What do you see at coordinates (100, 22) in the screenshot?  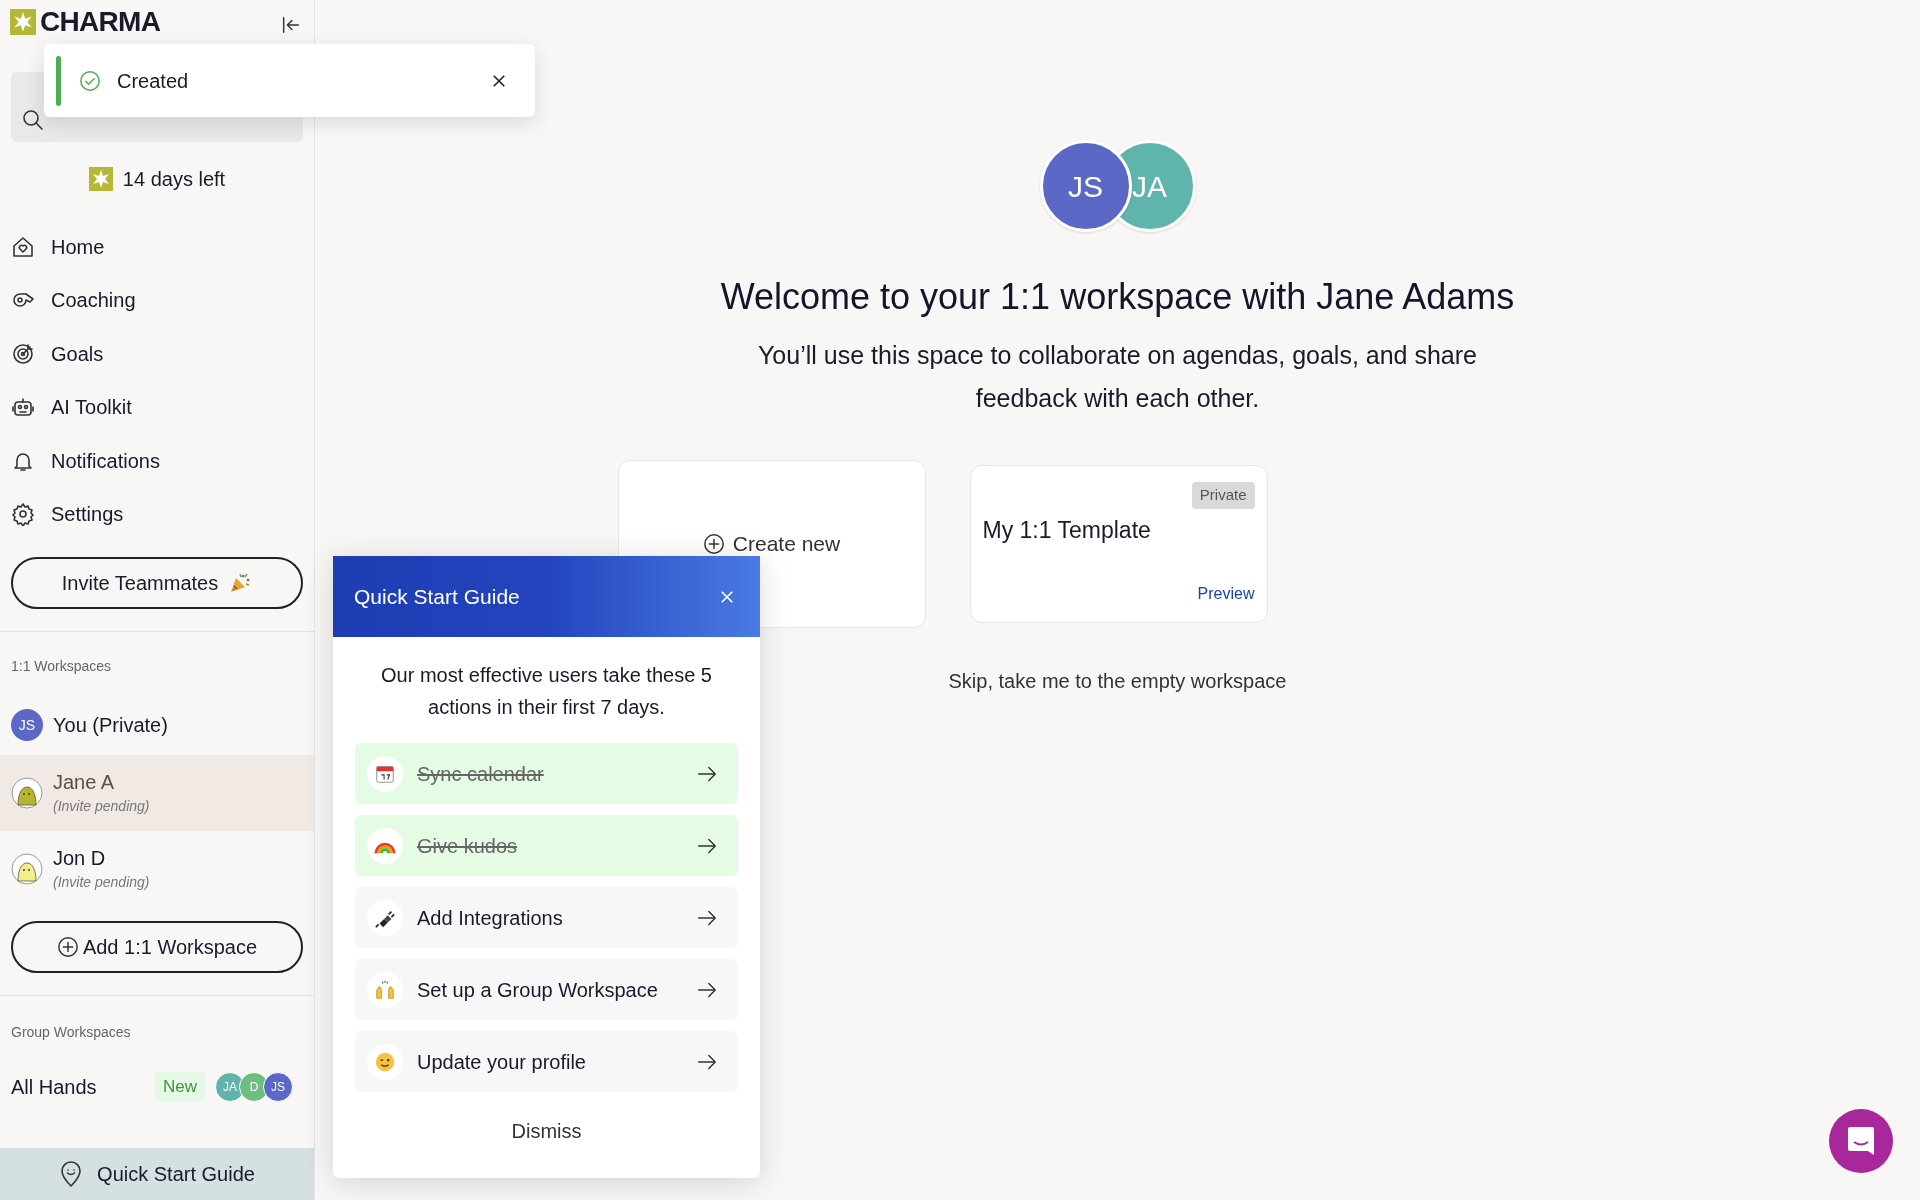 I see `logo-text: CHARMA` at bounding box center [100, 22].